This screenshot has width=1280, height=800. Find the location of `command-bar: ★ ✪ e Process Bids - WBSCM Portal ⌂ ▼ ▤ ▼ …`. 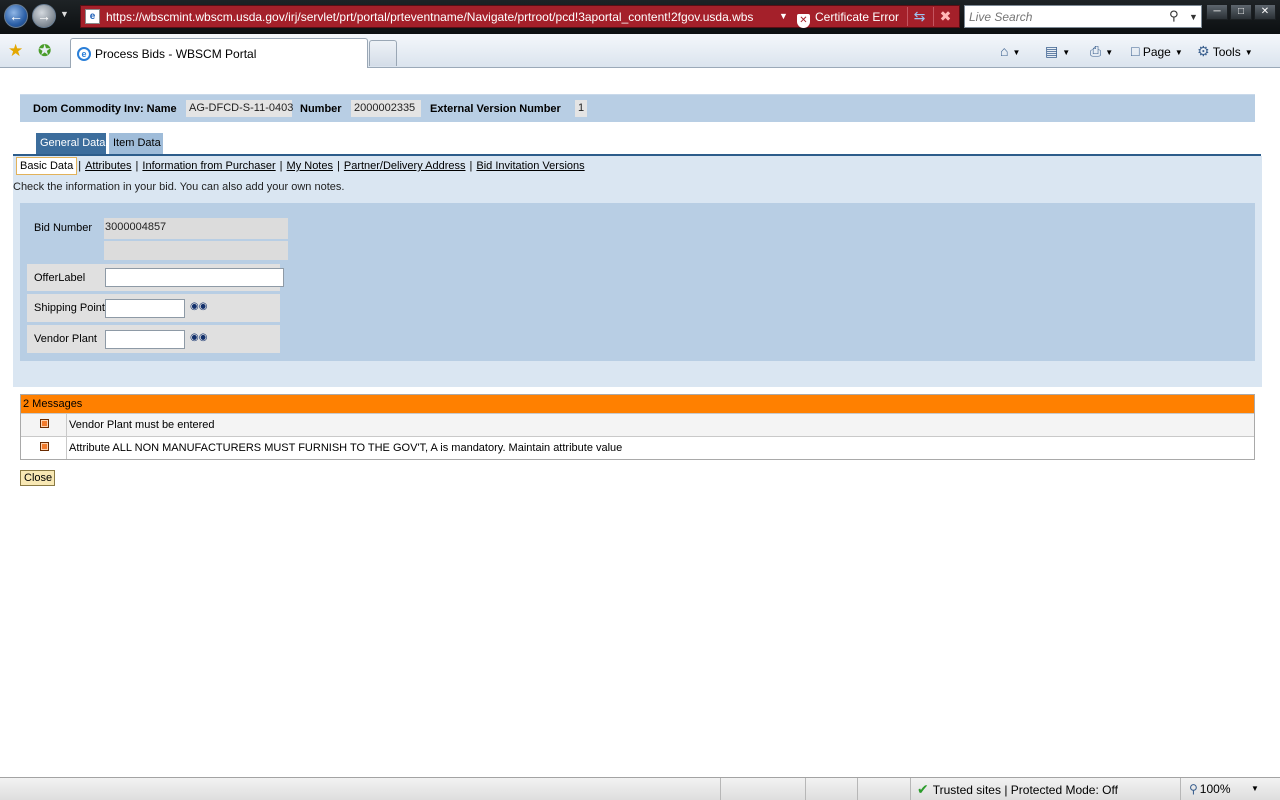

command-bar: ★ ✪ e Process Bids - WBSCM Portal ⌂ ▼ ▤ ▼ … is located at coordinates (640, 51).